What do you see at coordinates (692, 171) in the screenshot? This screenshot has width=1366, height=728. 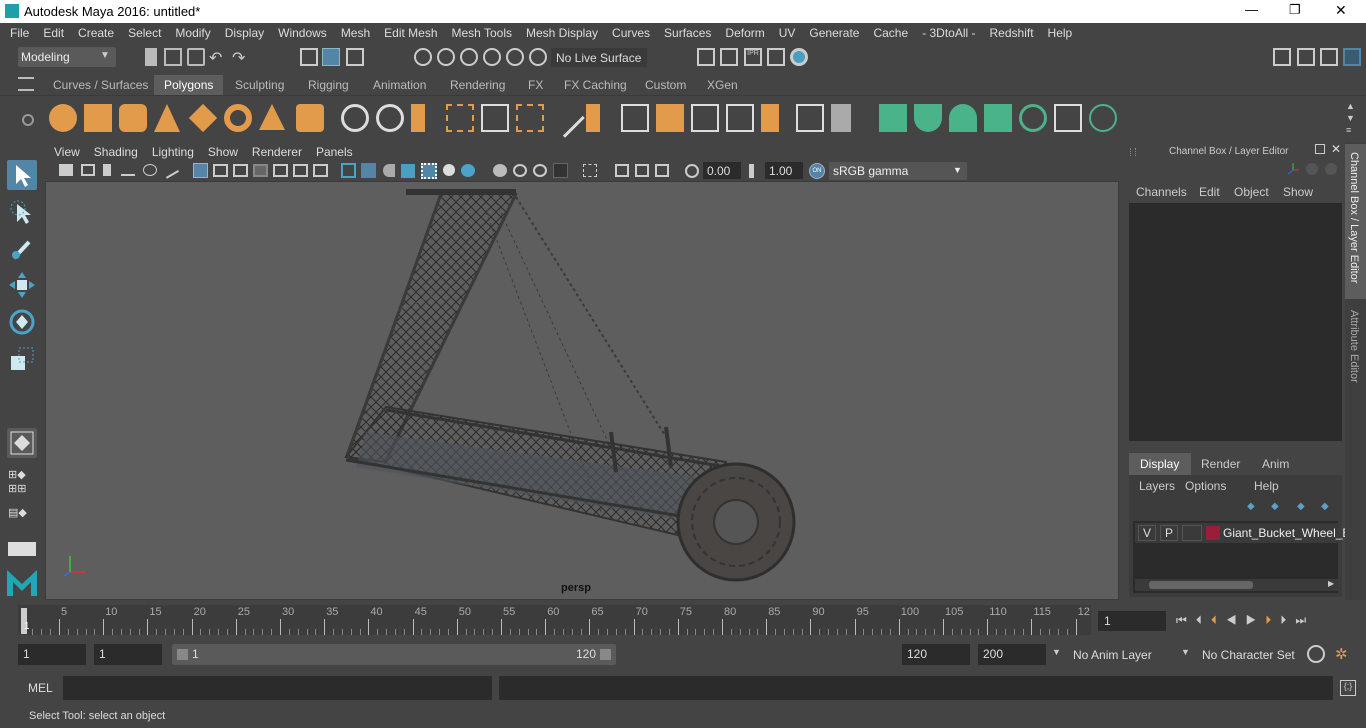 I see `exposure-icon` at bounding box center [692, 171].